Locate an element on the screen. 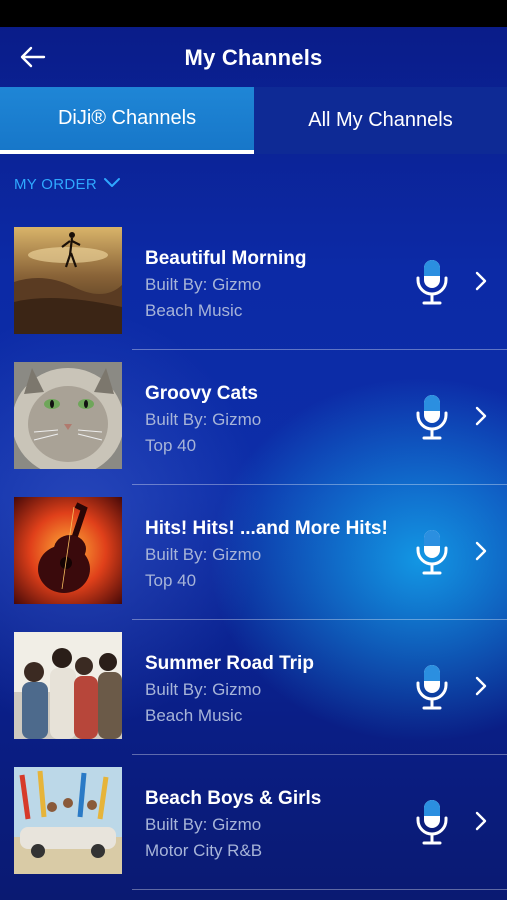 Image resolution: width=507 pixels, height=900 pixels. row-divider is located at coordinates (319, 889).